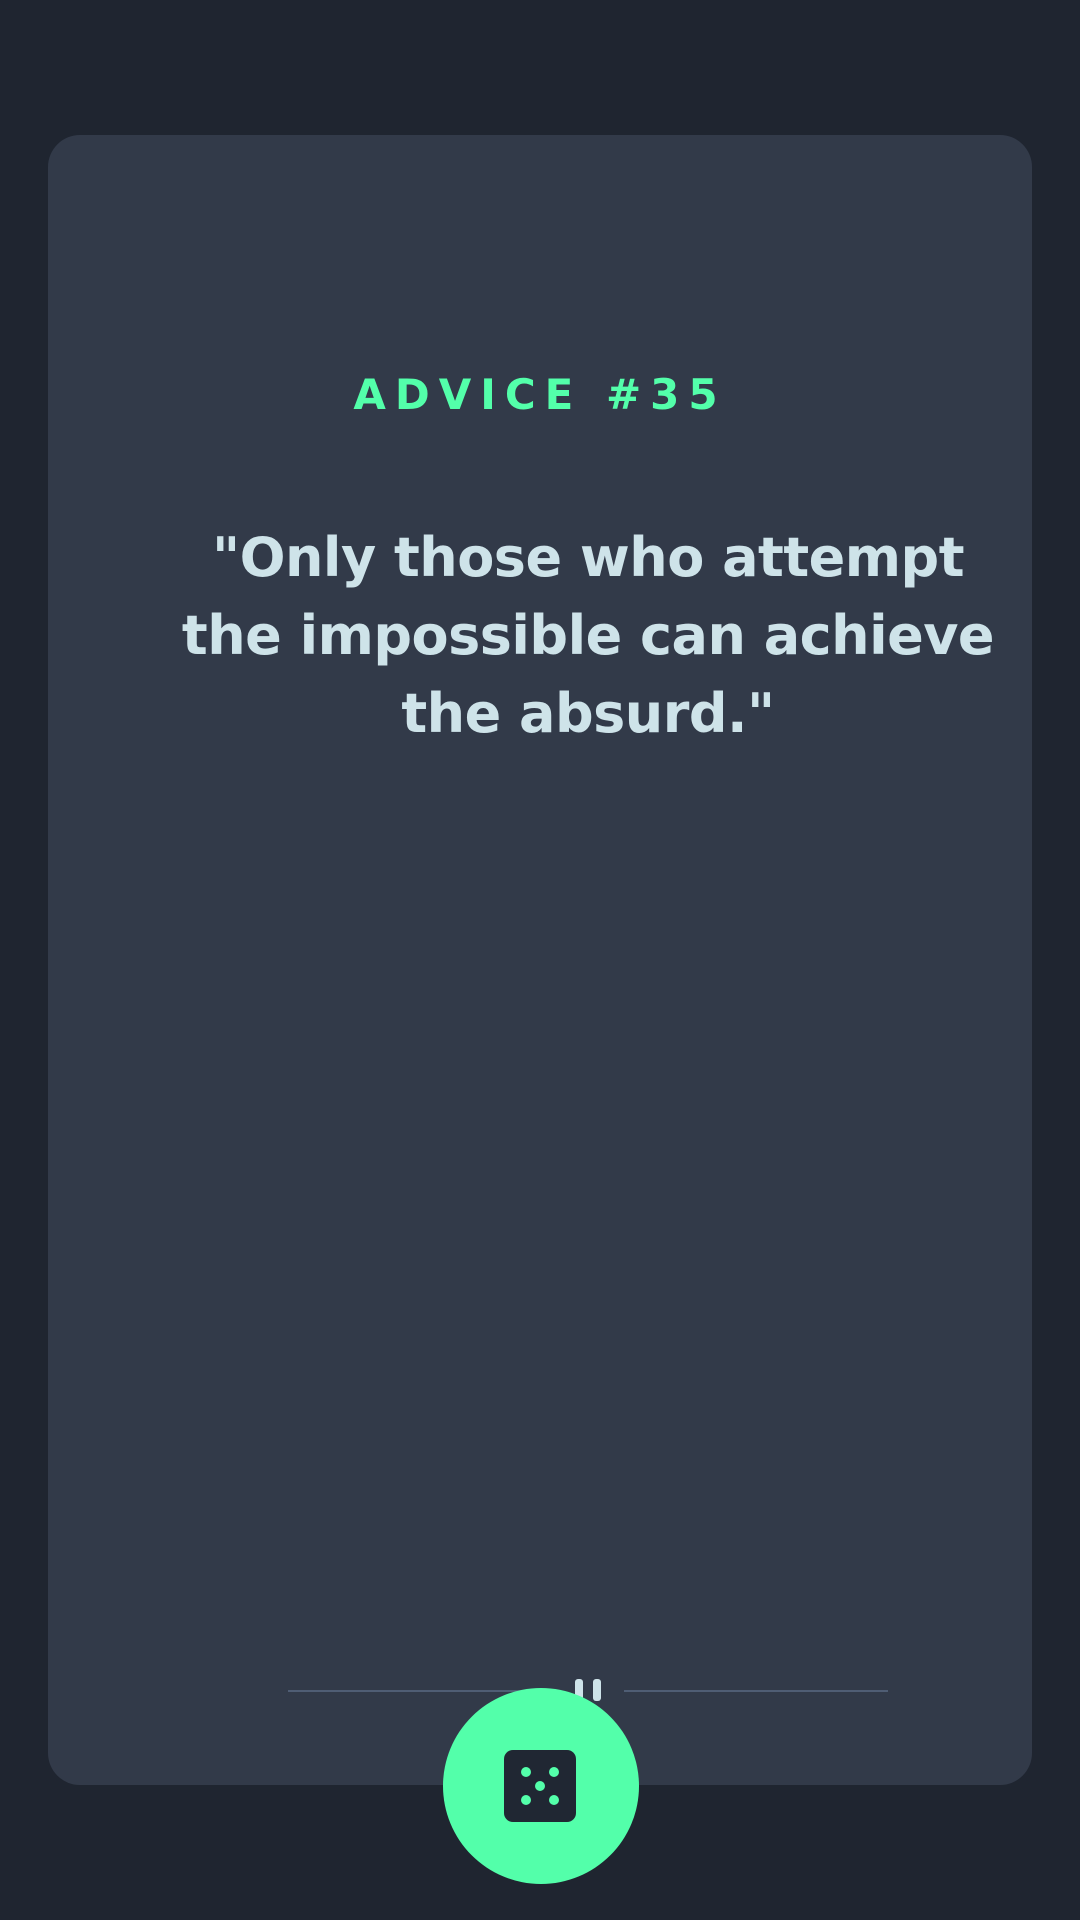  I want to click on advice-id-label: ADVICE #35, so click(540, 394).